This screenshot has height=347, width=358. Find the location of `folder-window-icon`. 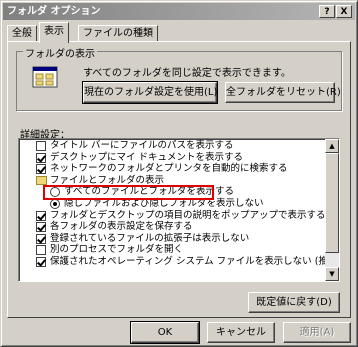

folder-window-icon is located at coordinates (45, 77).